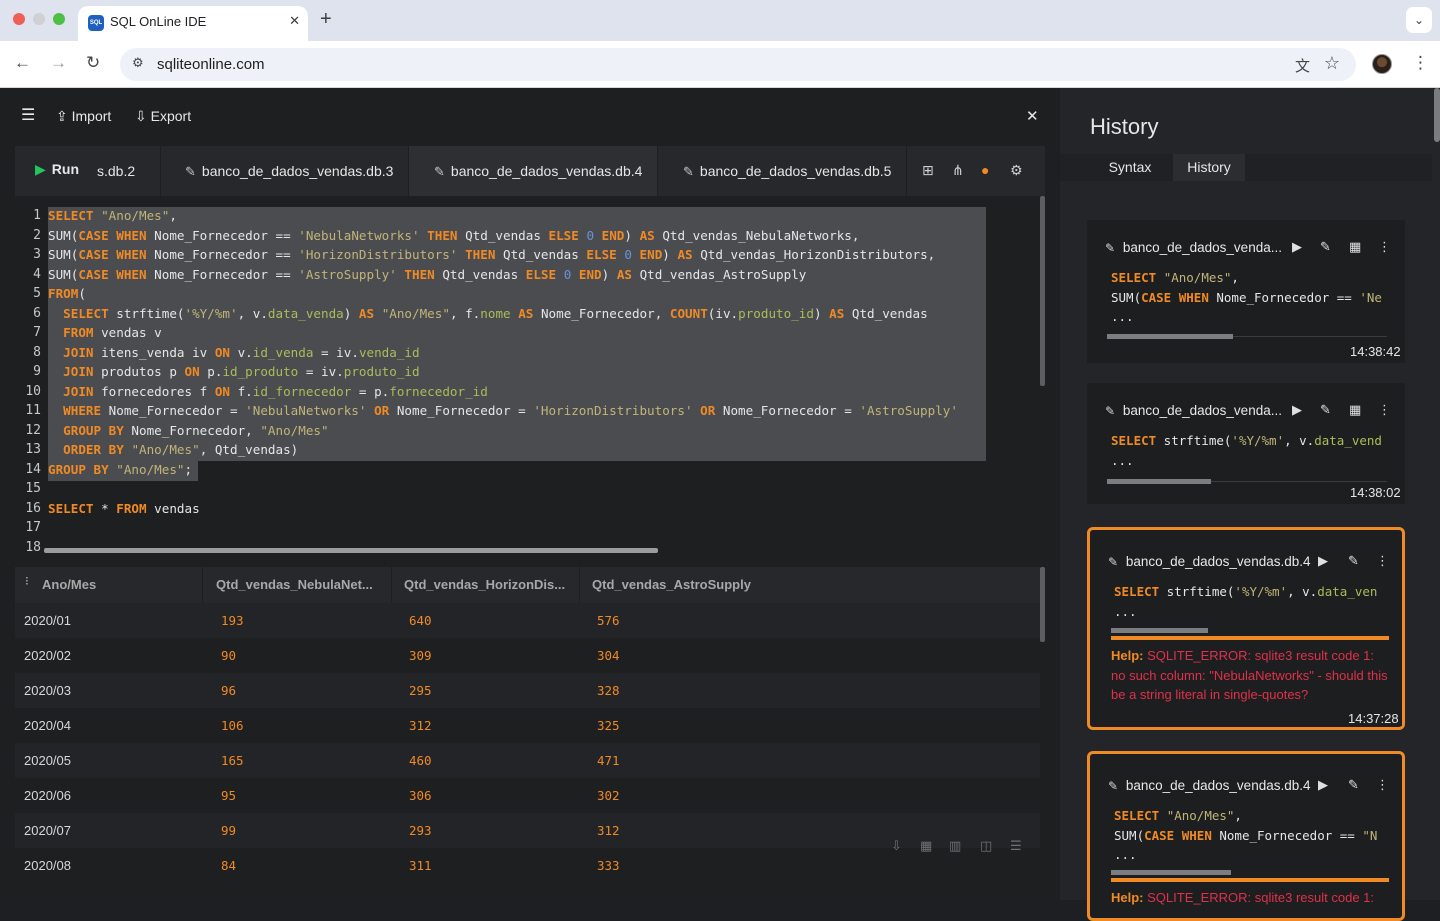  I want to click on plus-icon: +, so click(326, 19).